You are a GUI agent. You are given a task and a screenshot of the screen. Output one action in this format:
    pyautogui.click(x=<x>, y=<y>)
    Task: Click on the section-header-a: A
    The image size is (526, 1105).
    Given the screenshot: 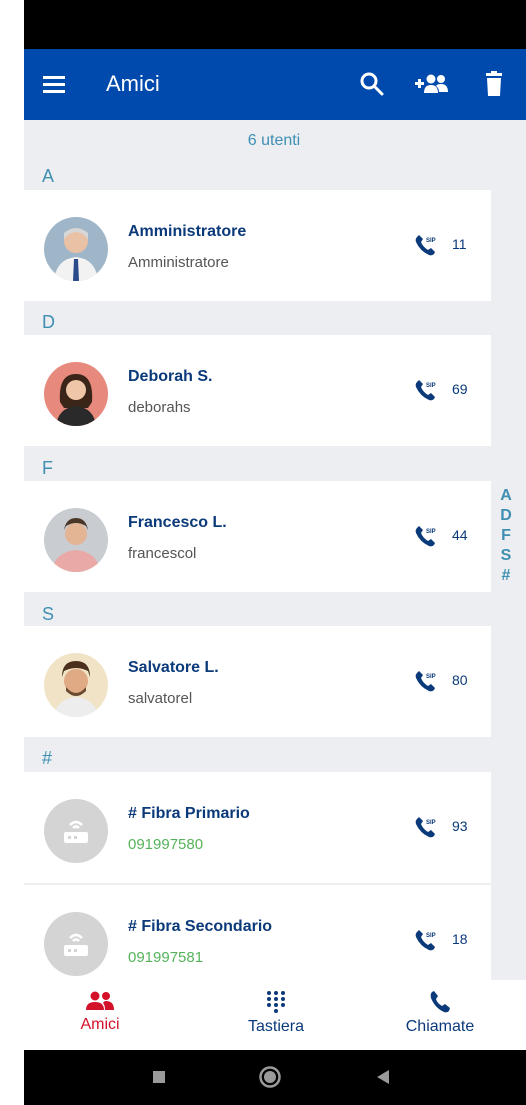 What is the action you would take?
    pyautogui.click(x=48, y=176)
    